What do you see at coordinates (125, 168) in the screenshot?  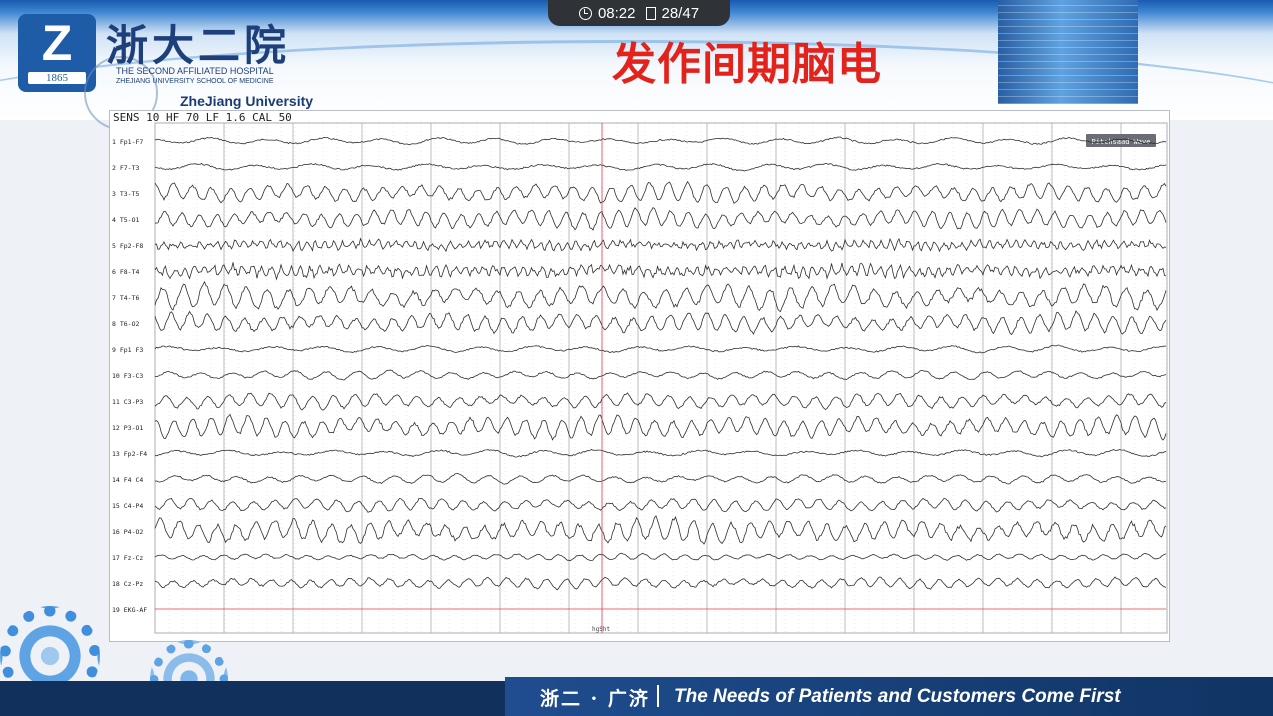 I see `channel-label: 2 F7-T3` at bounding box center [125, 168].